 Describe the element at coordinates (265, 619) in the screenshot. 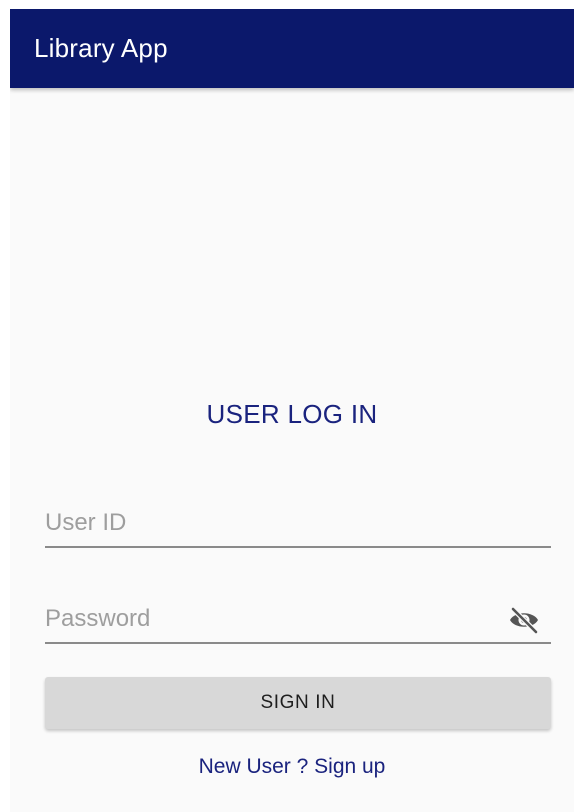

I see `password-input` at that location.